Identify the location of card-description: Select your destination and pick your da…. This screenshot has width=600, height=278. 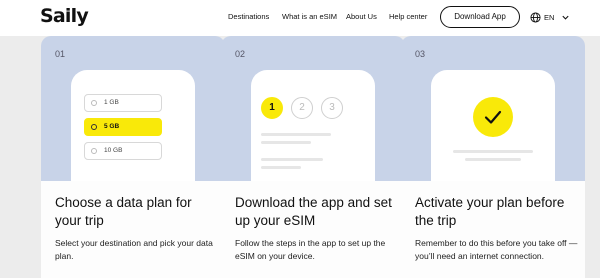
(134, 249).